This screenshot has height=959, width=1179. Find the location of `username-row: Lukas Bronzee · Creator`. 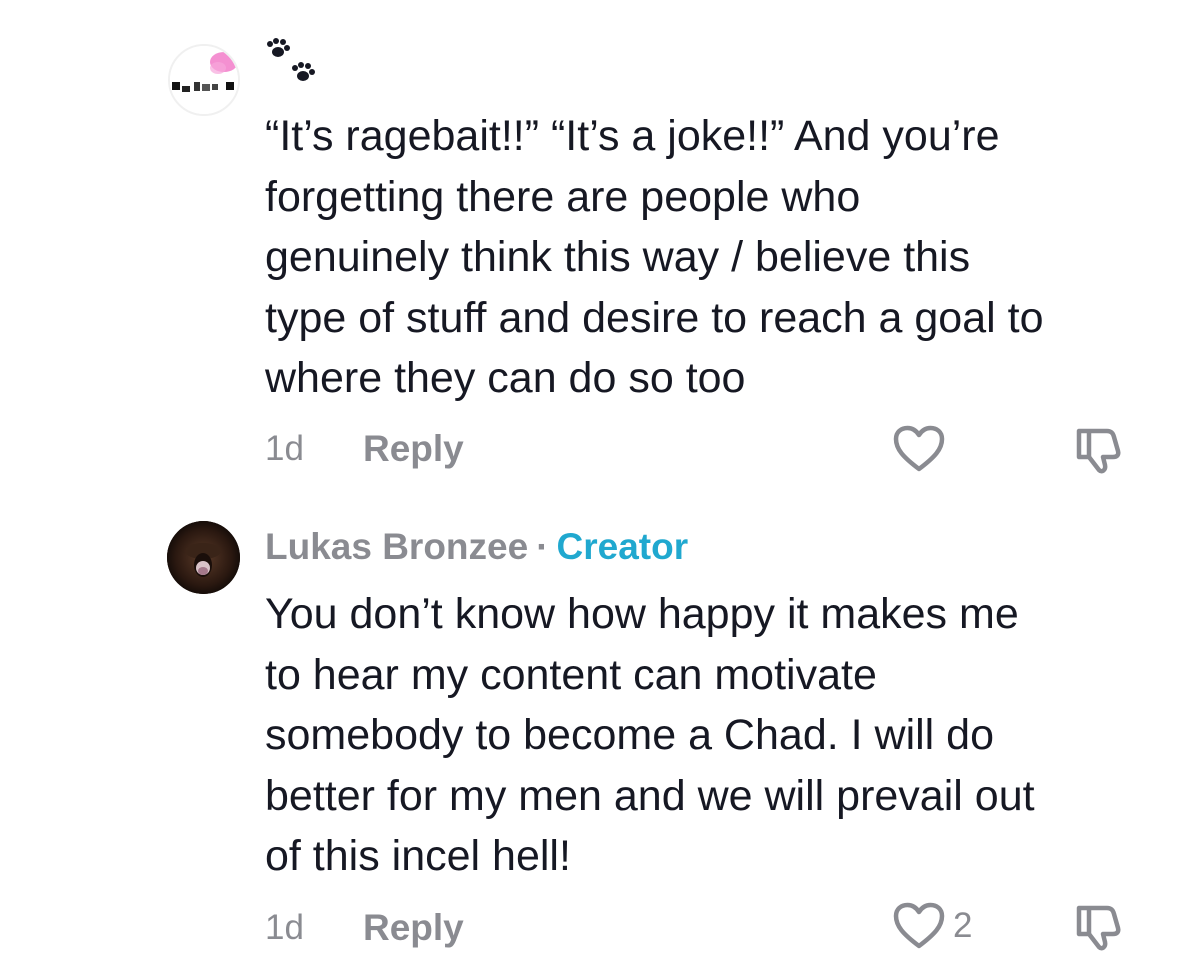

username-row: Lukas Bronzee · Creator is located at coordinates (476, 547).